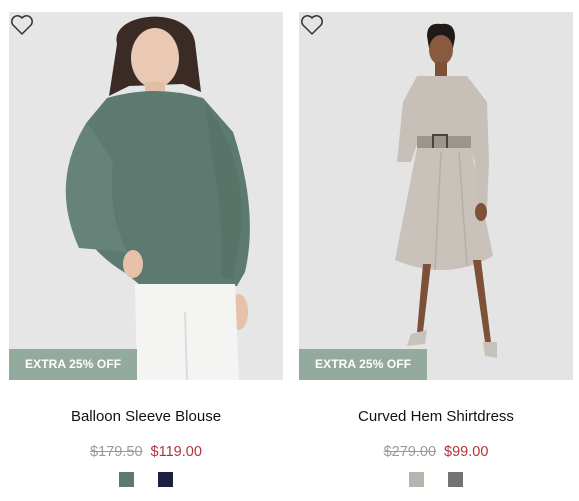  Describe the element at coordinates (436, 416) in the screenshot. I see `product-name: Curved Hem Shirtdress` at that location.